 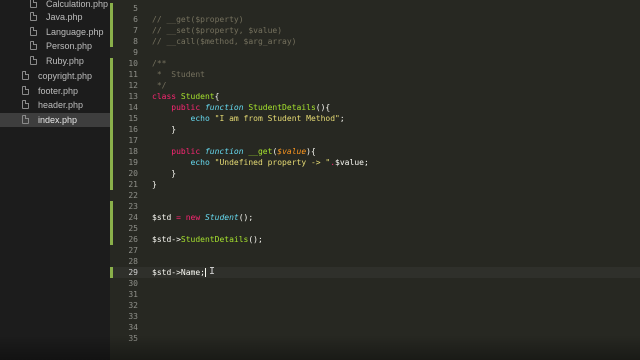 I want to click on code-line: * Student, so click(x=178, y=74).